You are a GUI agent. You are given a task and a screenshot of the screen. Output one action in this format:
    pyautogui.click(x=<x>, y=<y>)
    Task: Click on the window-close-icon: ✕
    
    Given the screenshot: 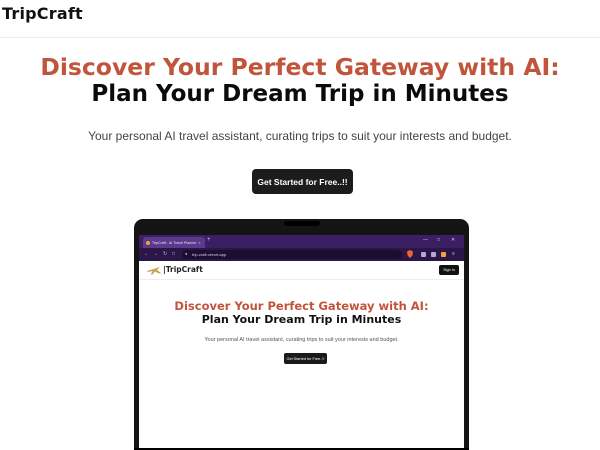 What is the action you would take?
    pyautogui.click(x=453, y=240)
    